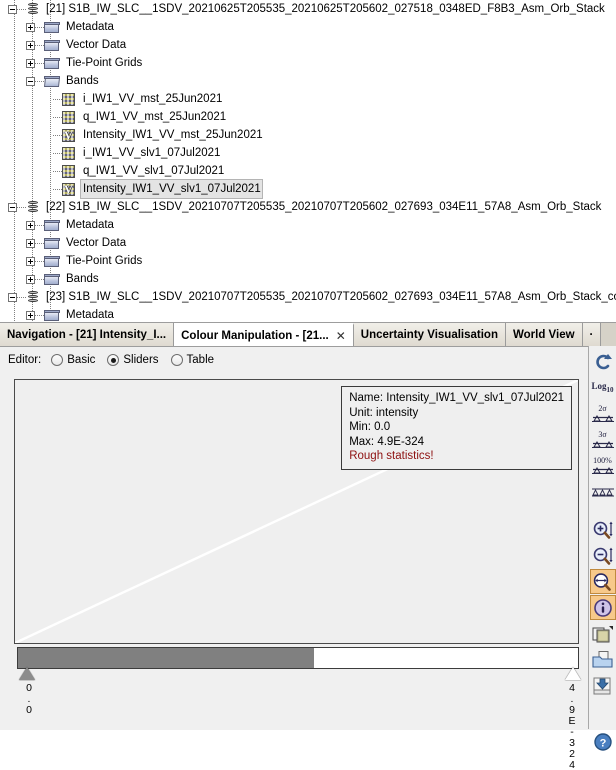  What do you see at coordinates (573, 673) in the screenshot?
I see `slider-thumb-max` at bounding box center [573, 673].